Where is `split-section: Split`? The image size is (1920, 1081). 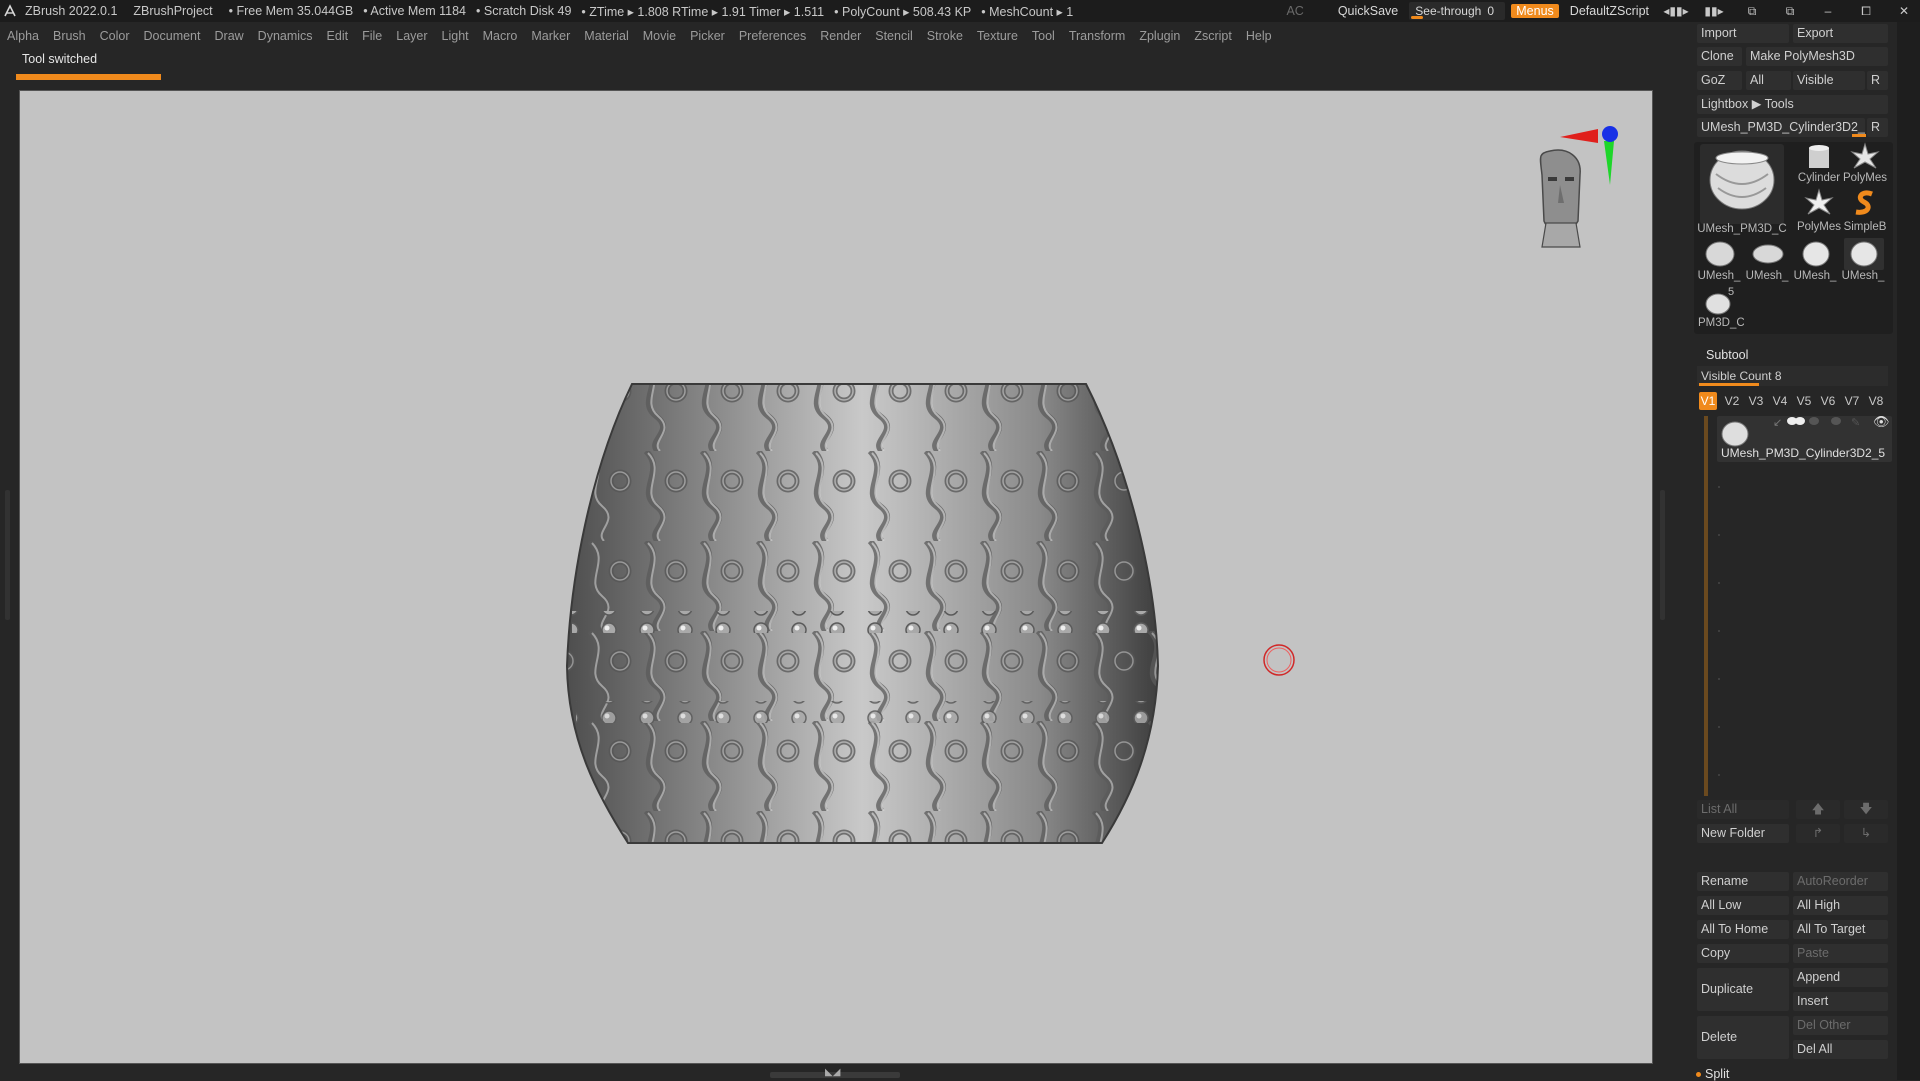
split-section: Split is located at coordinates (1712, 1074).